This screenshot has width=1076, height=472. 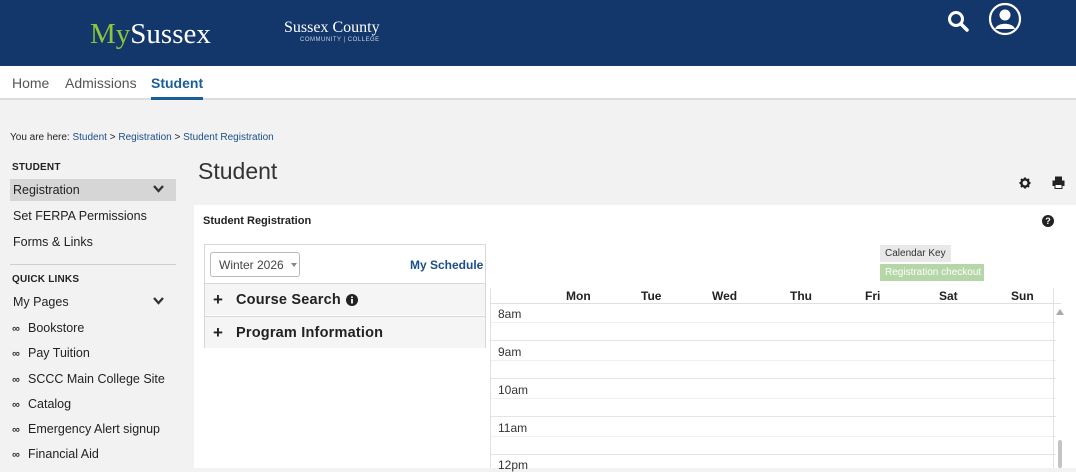 What do you see at coordinates (332, 27) in the screenshot?
I see `college-name: Sussex County` at bounding box center [332, 27].